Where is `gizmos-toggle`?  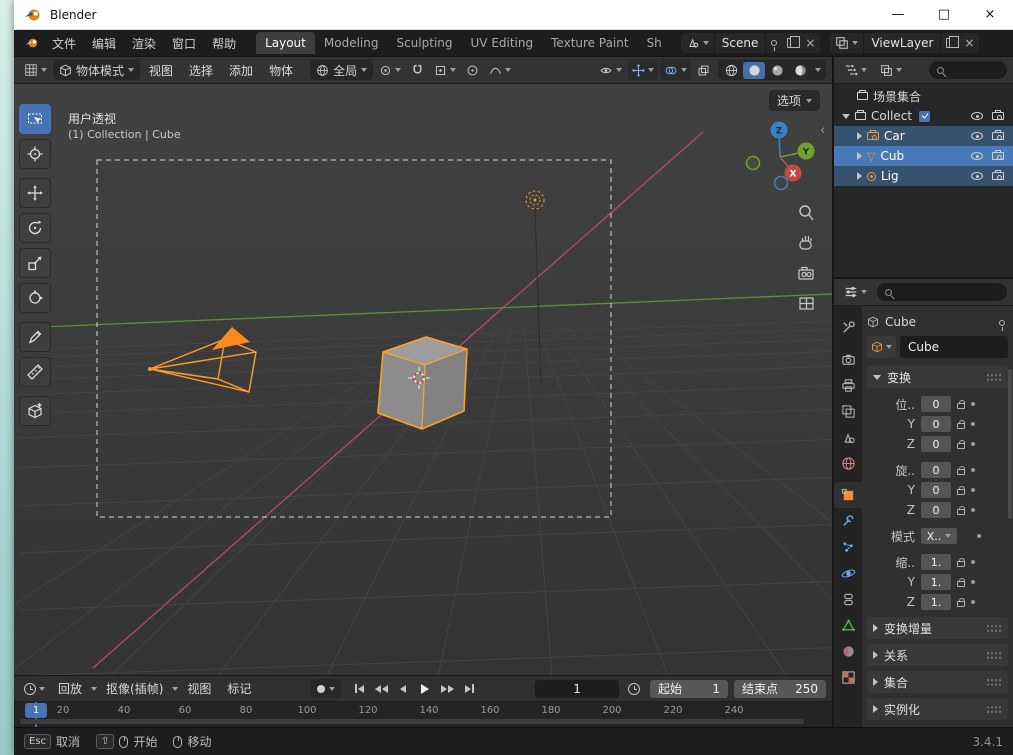 gizmos-toggle is located at coordinates (643, 70).